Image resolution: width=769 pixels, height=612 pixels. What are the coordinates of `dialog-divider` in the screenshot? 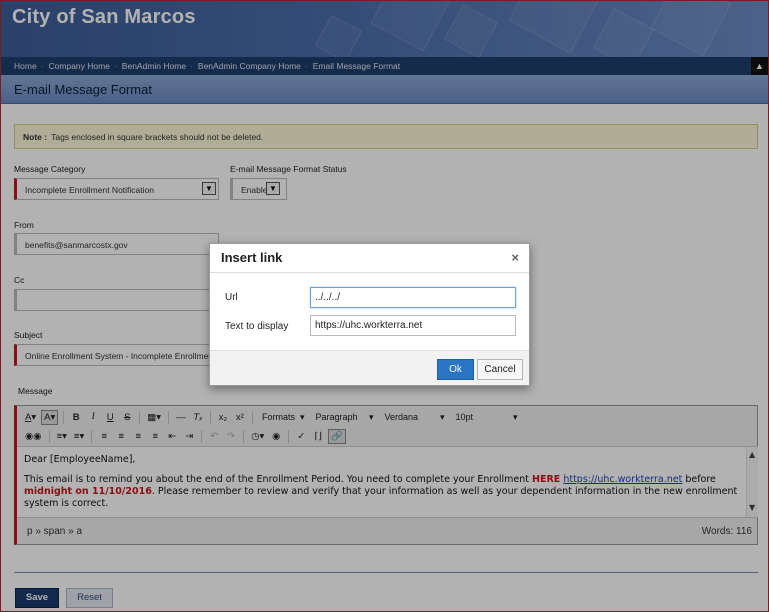 It's located at (369, 272).